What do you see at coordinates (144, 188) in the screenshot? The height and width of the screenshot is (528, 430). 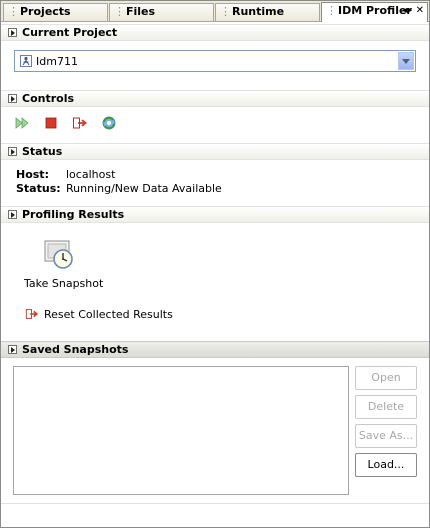 I see `status-value: Running/New Data Available` at bounding box center [144, 188].